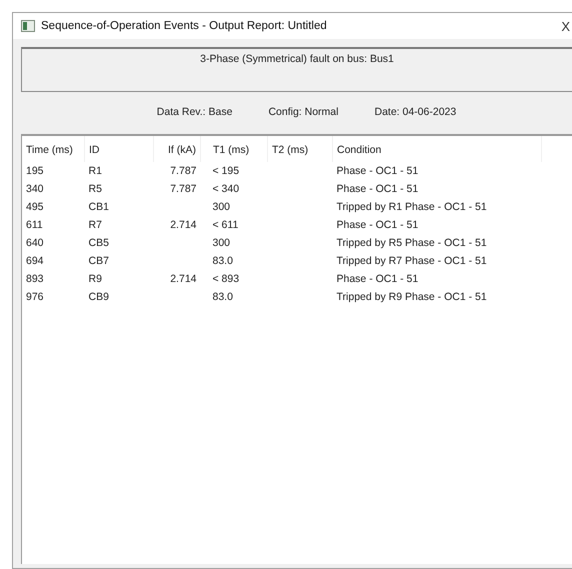 Image resolution: width=572 pixels, height=569 pixels. What do you see at coordinates (35, 189) in the screenshot?
I see `table-cell: 340` at bounding box center [35, 189].